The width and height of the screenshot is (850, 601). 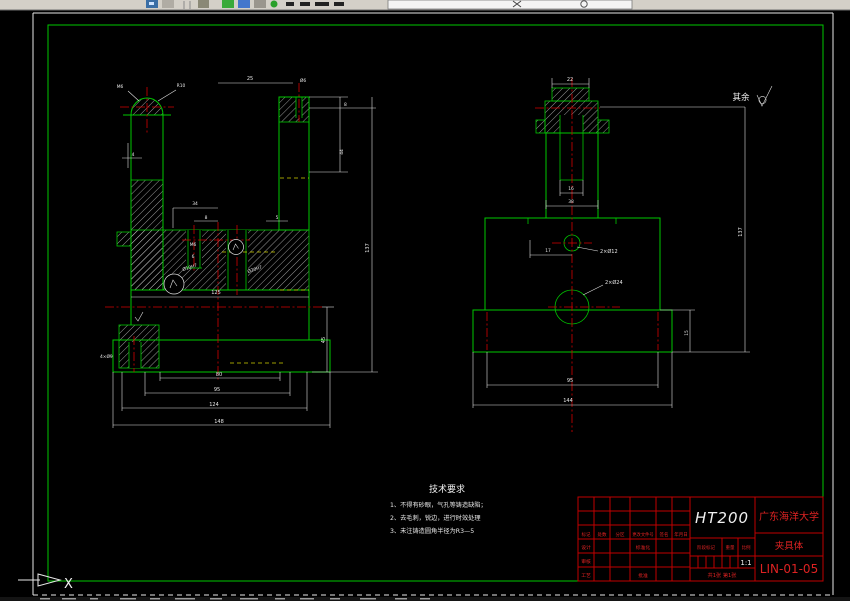 I want to click on svg-text: 144, so click(x=568, y=401).